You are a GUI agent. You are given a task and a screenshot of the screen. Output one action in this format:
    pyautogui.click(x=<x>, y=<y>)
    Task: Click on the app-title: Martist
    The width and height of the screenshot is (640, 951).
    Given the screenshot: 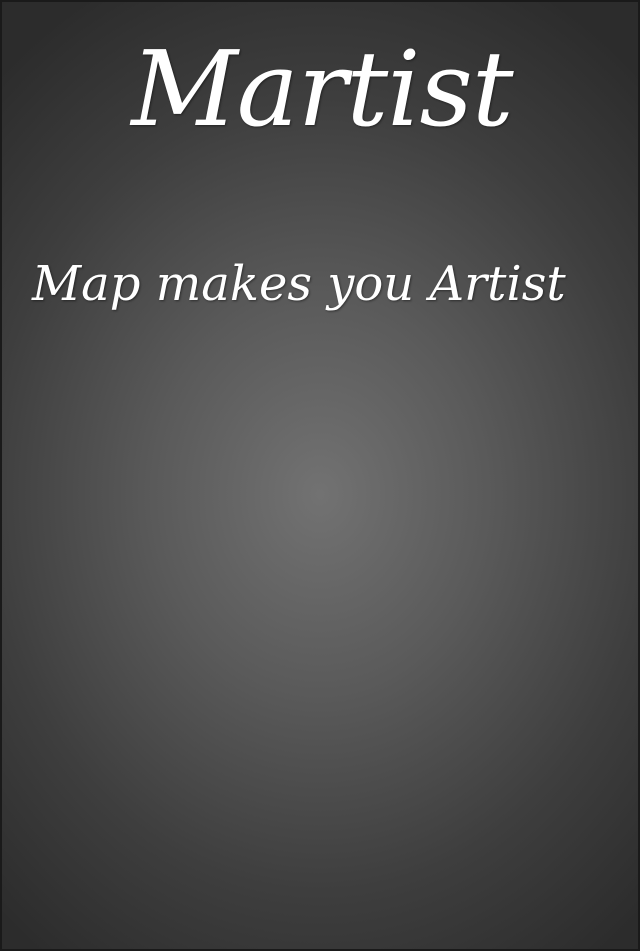 What is the action you would take?
    pyautogui.click(x=322, y=89)
    